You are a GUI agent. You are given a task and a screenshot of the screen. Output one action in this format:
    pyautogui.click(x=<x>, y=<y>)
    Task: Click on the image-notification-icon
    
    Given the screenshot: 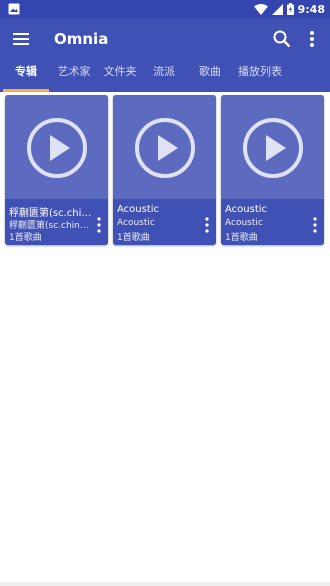 What is the action you would take?
    pyautogui.click(x=14, y=9)
    